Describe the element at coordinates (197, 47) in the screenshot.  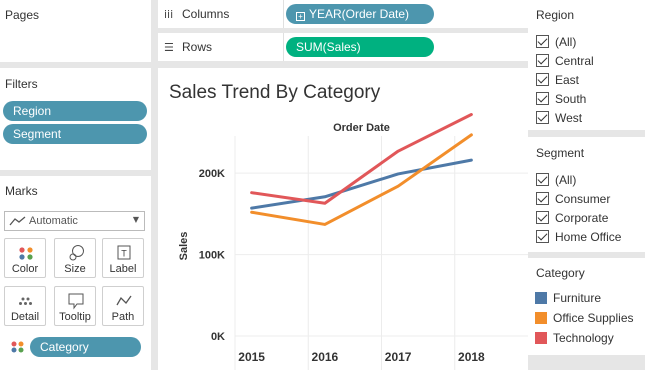
I see `rows-label: Rows` at that location.